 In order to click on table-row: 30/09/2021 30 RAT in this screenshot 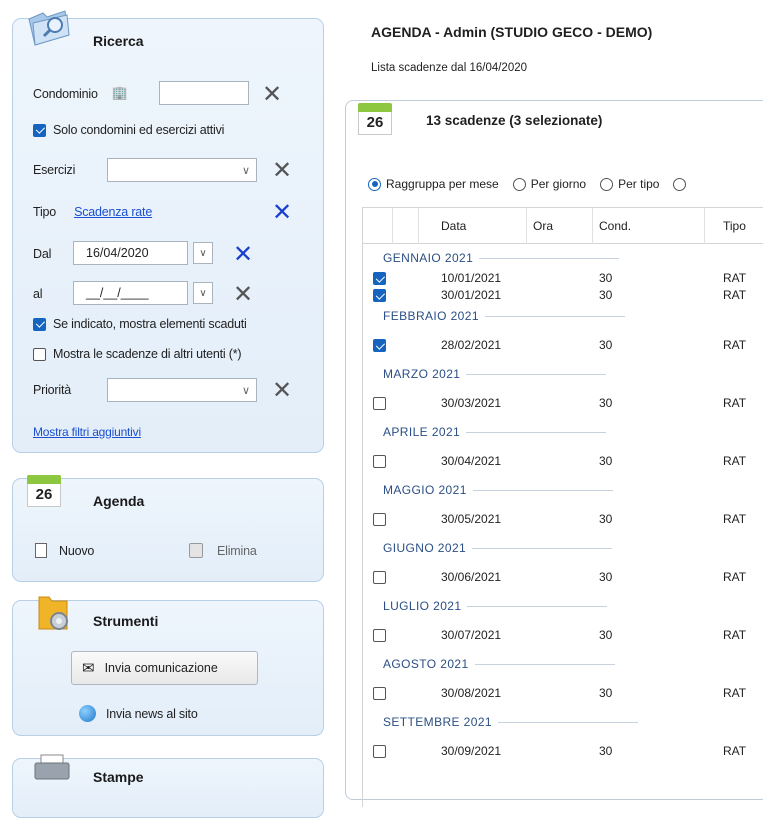, I will do `click(563, 751)`.